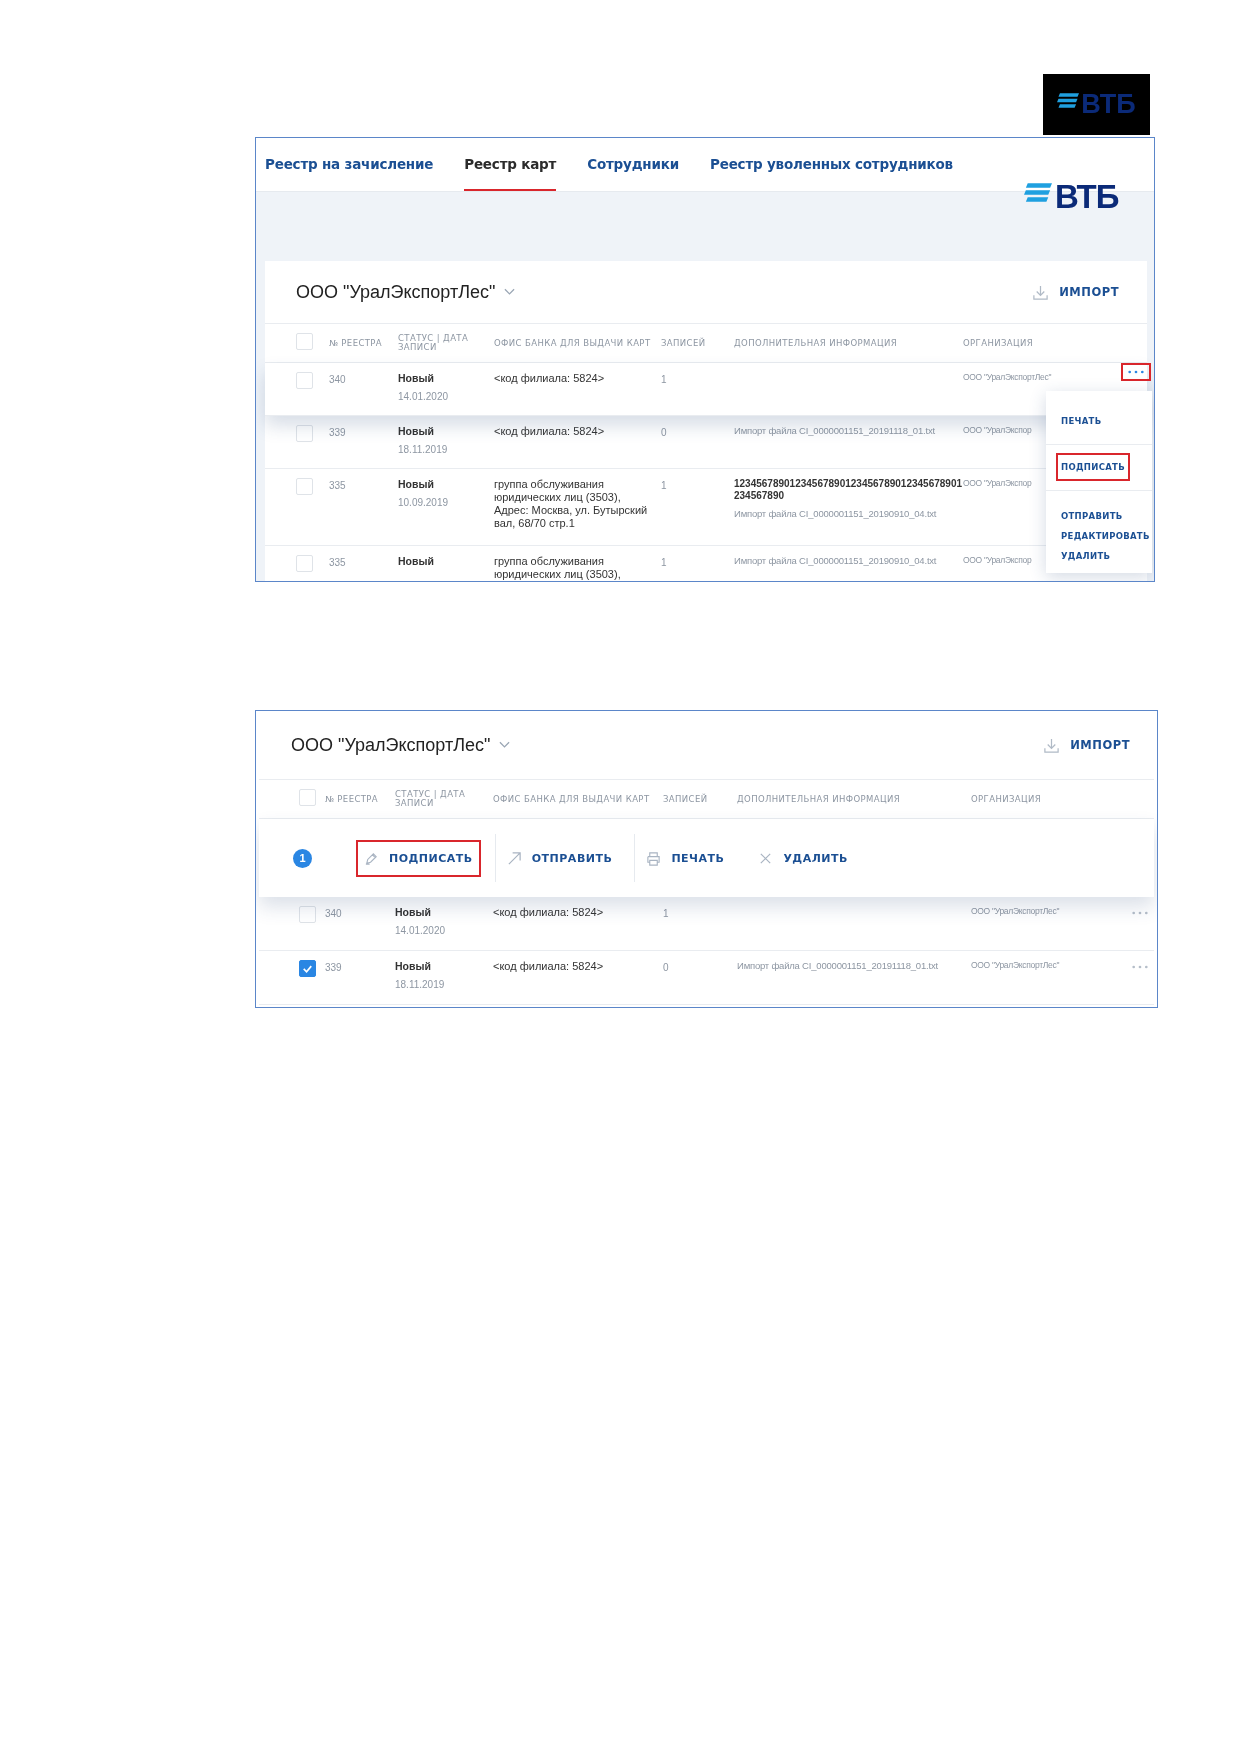  Describe the element at coordinates (302, 858) in the screenshot. I see `selected-count-badge: 1` at that location.